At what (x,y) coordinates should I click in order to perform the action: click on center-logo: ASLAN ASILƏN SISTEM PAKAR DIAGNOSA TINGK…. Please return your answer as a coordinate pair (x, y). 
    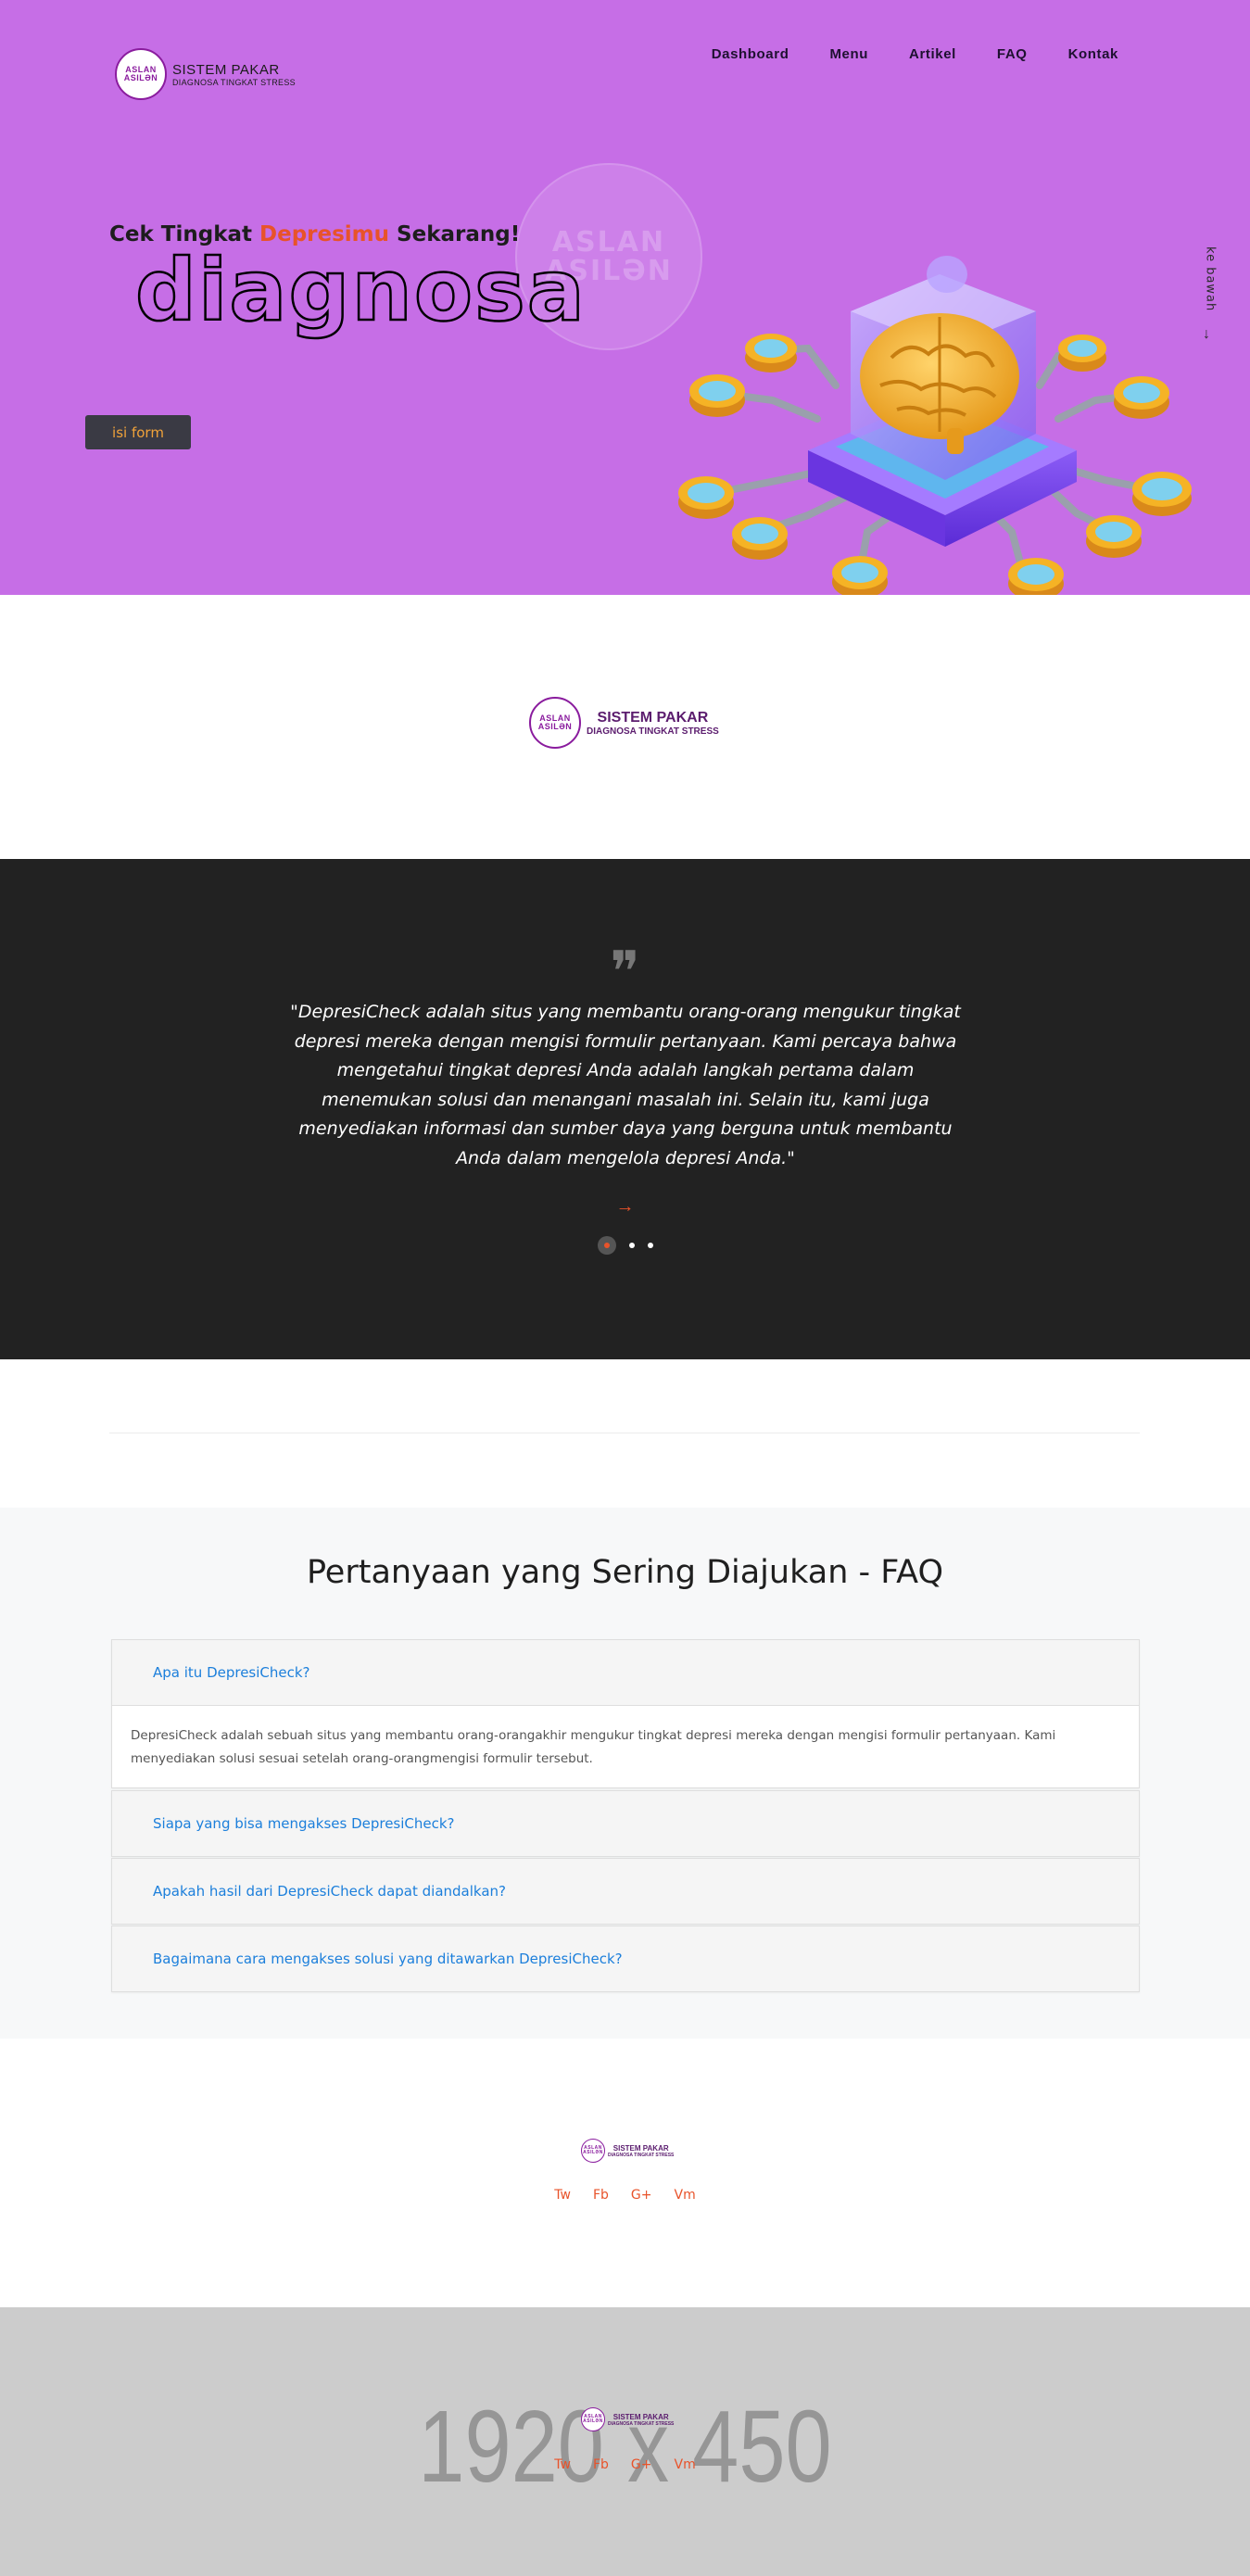
    Looking at the image, I should click on (624, 723).